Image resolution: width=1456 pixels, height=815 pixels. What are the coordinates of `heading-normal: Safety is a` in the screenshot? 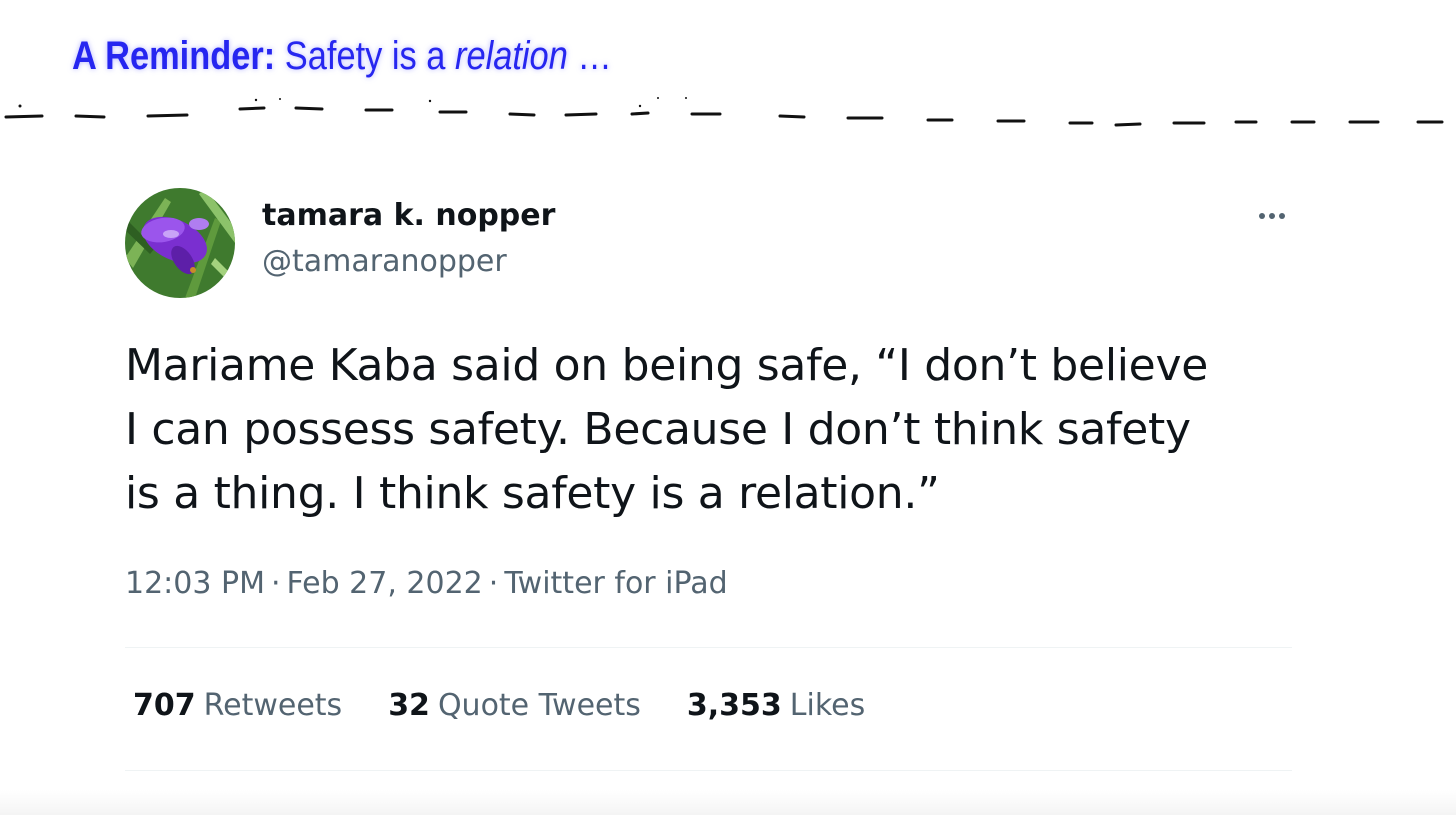 It's located at (365, 56).